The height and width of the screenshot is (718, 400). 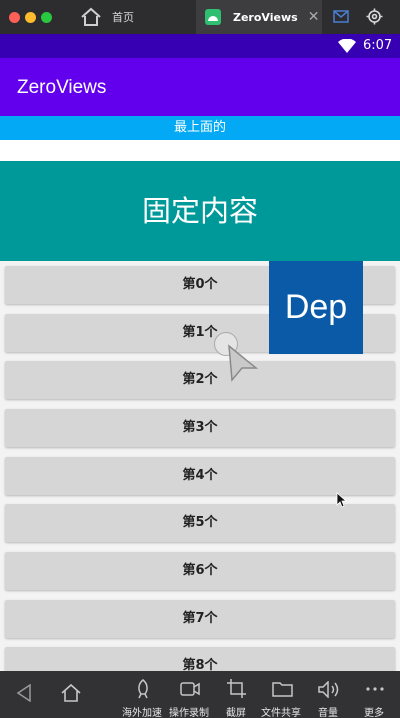 I want to click on list-item: 第6个, so click(x=200, y=571).